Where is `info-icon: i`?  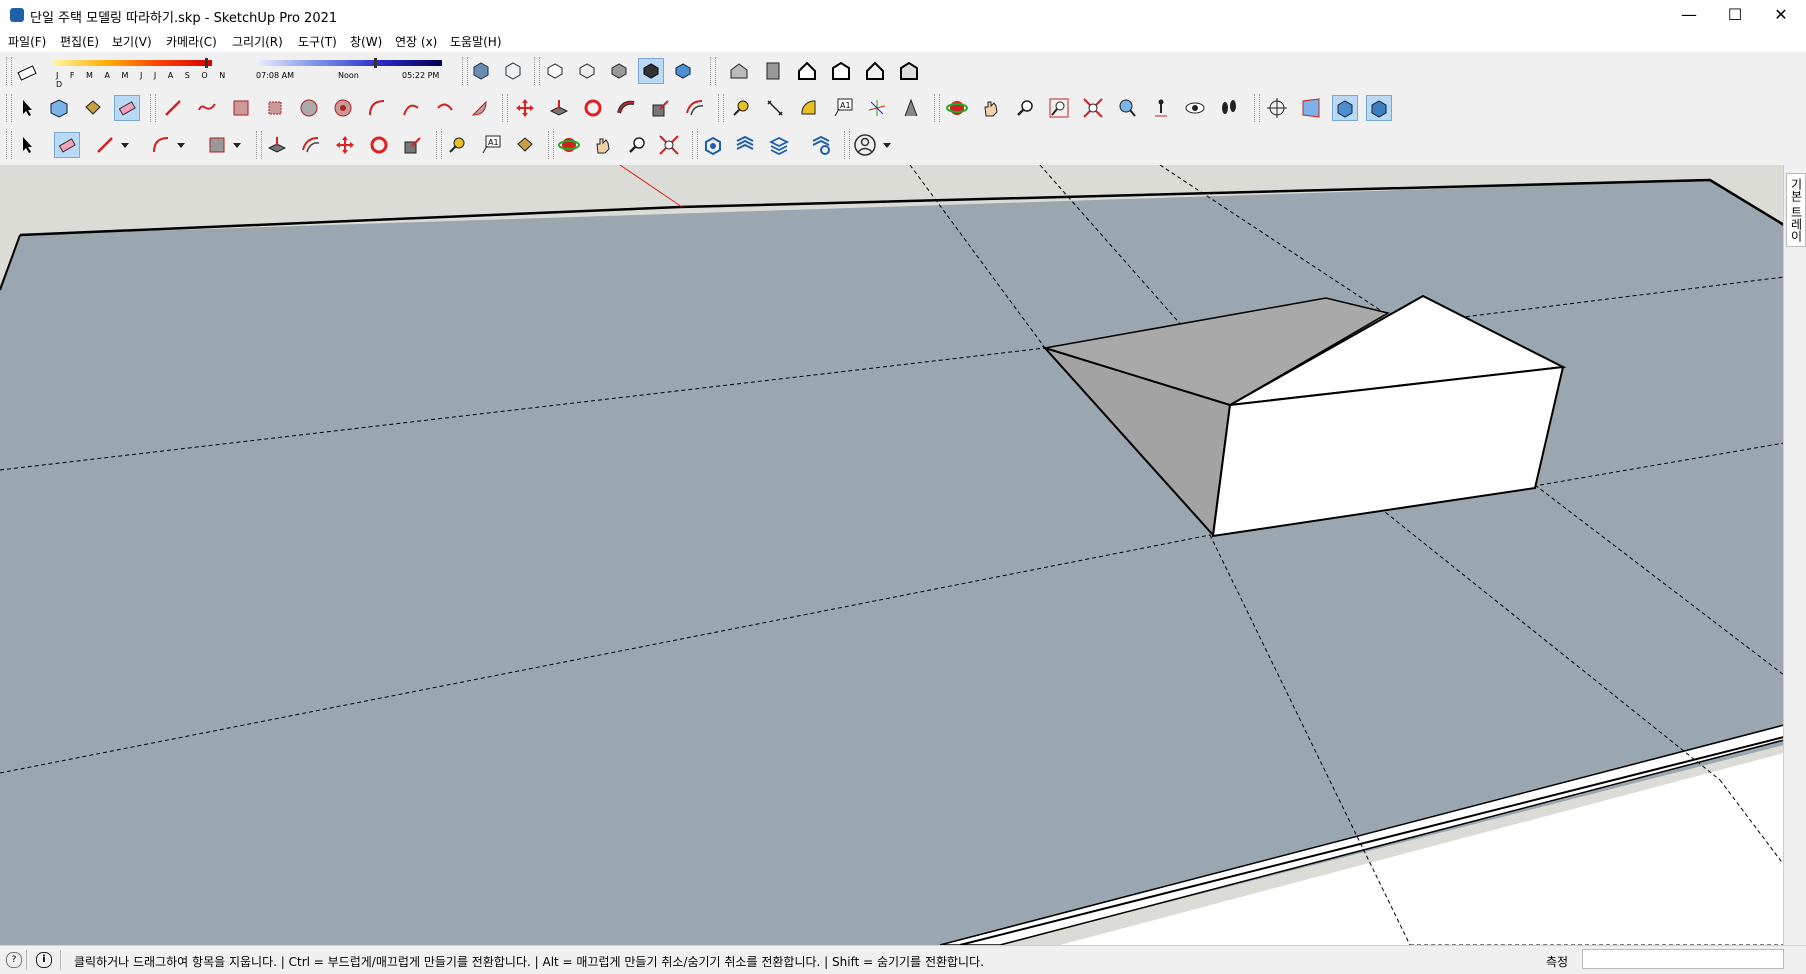 info-icon: i is located at coordinates (44, 960).